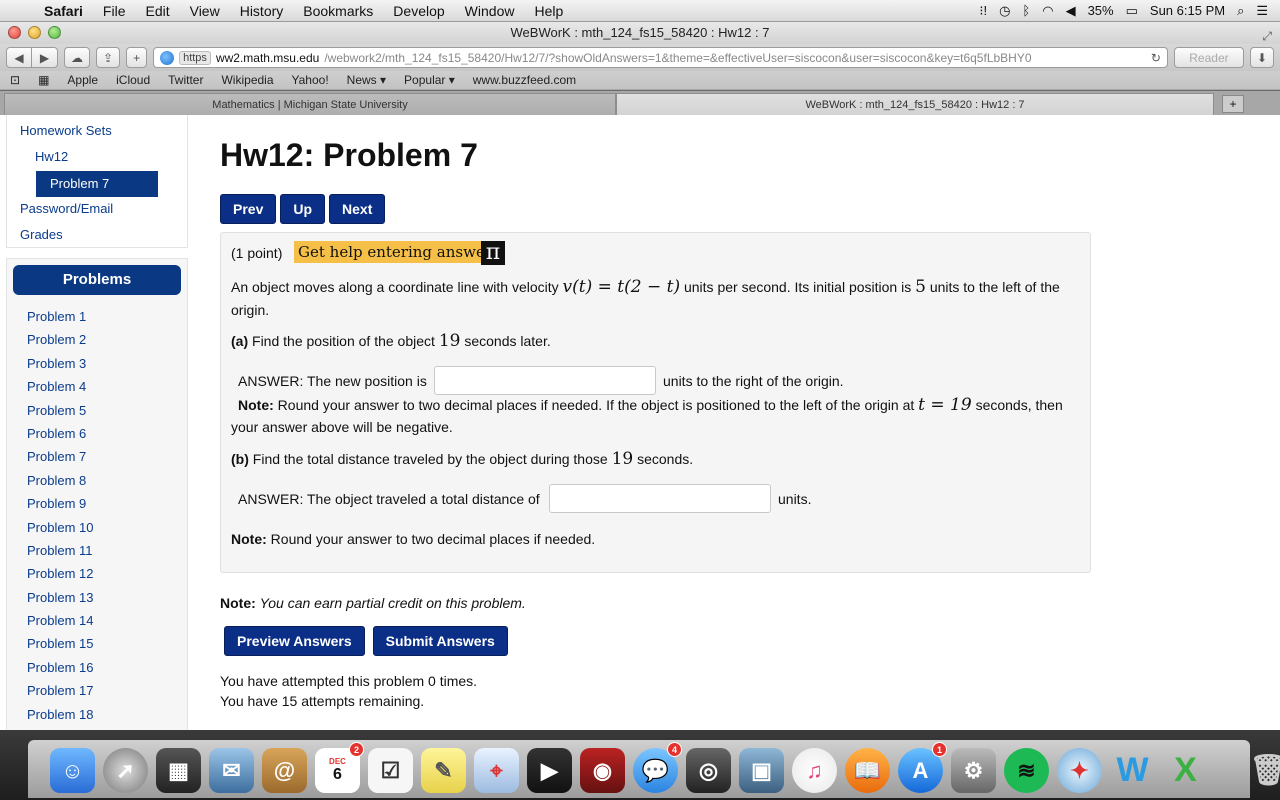 This screenshot has height=800, width=1280. What do you see at coordinates (97, 690) in the screenshot?
I see `problem-link-17: Problem 17` at bounding box center [97, 690].